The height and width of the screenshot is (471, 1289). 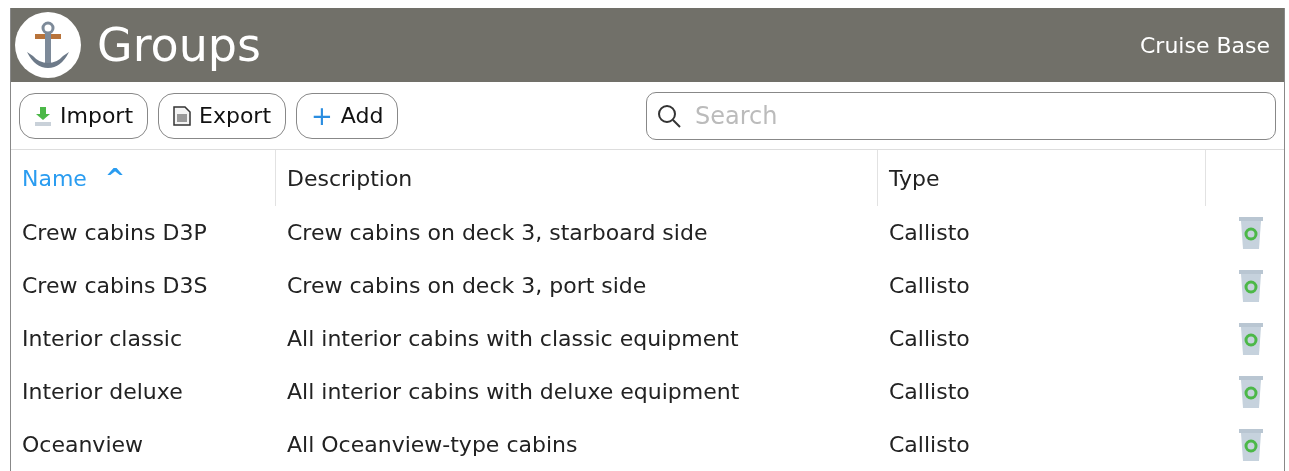 I want to click on description-cell-text: Crew cabins on deck 3, port side, so click(x=467, y=286).